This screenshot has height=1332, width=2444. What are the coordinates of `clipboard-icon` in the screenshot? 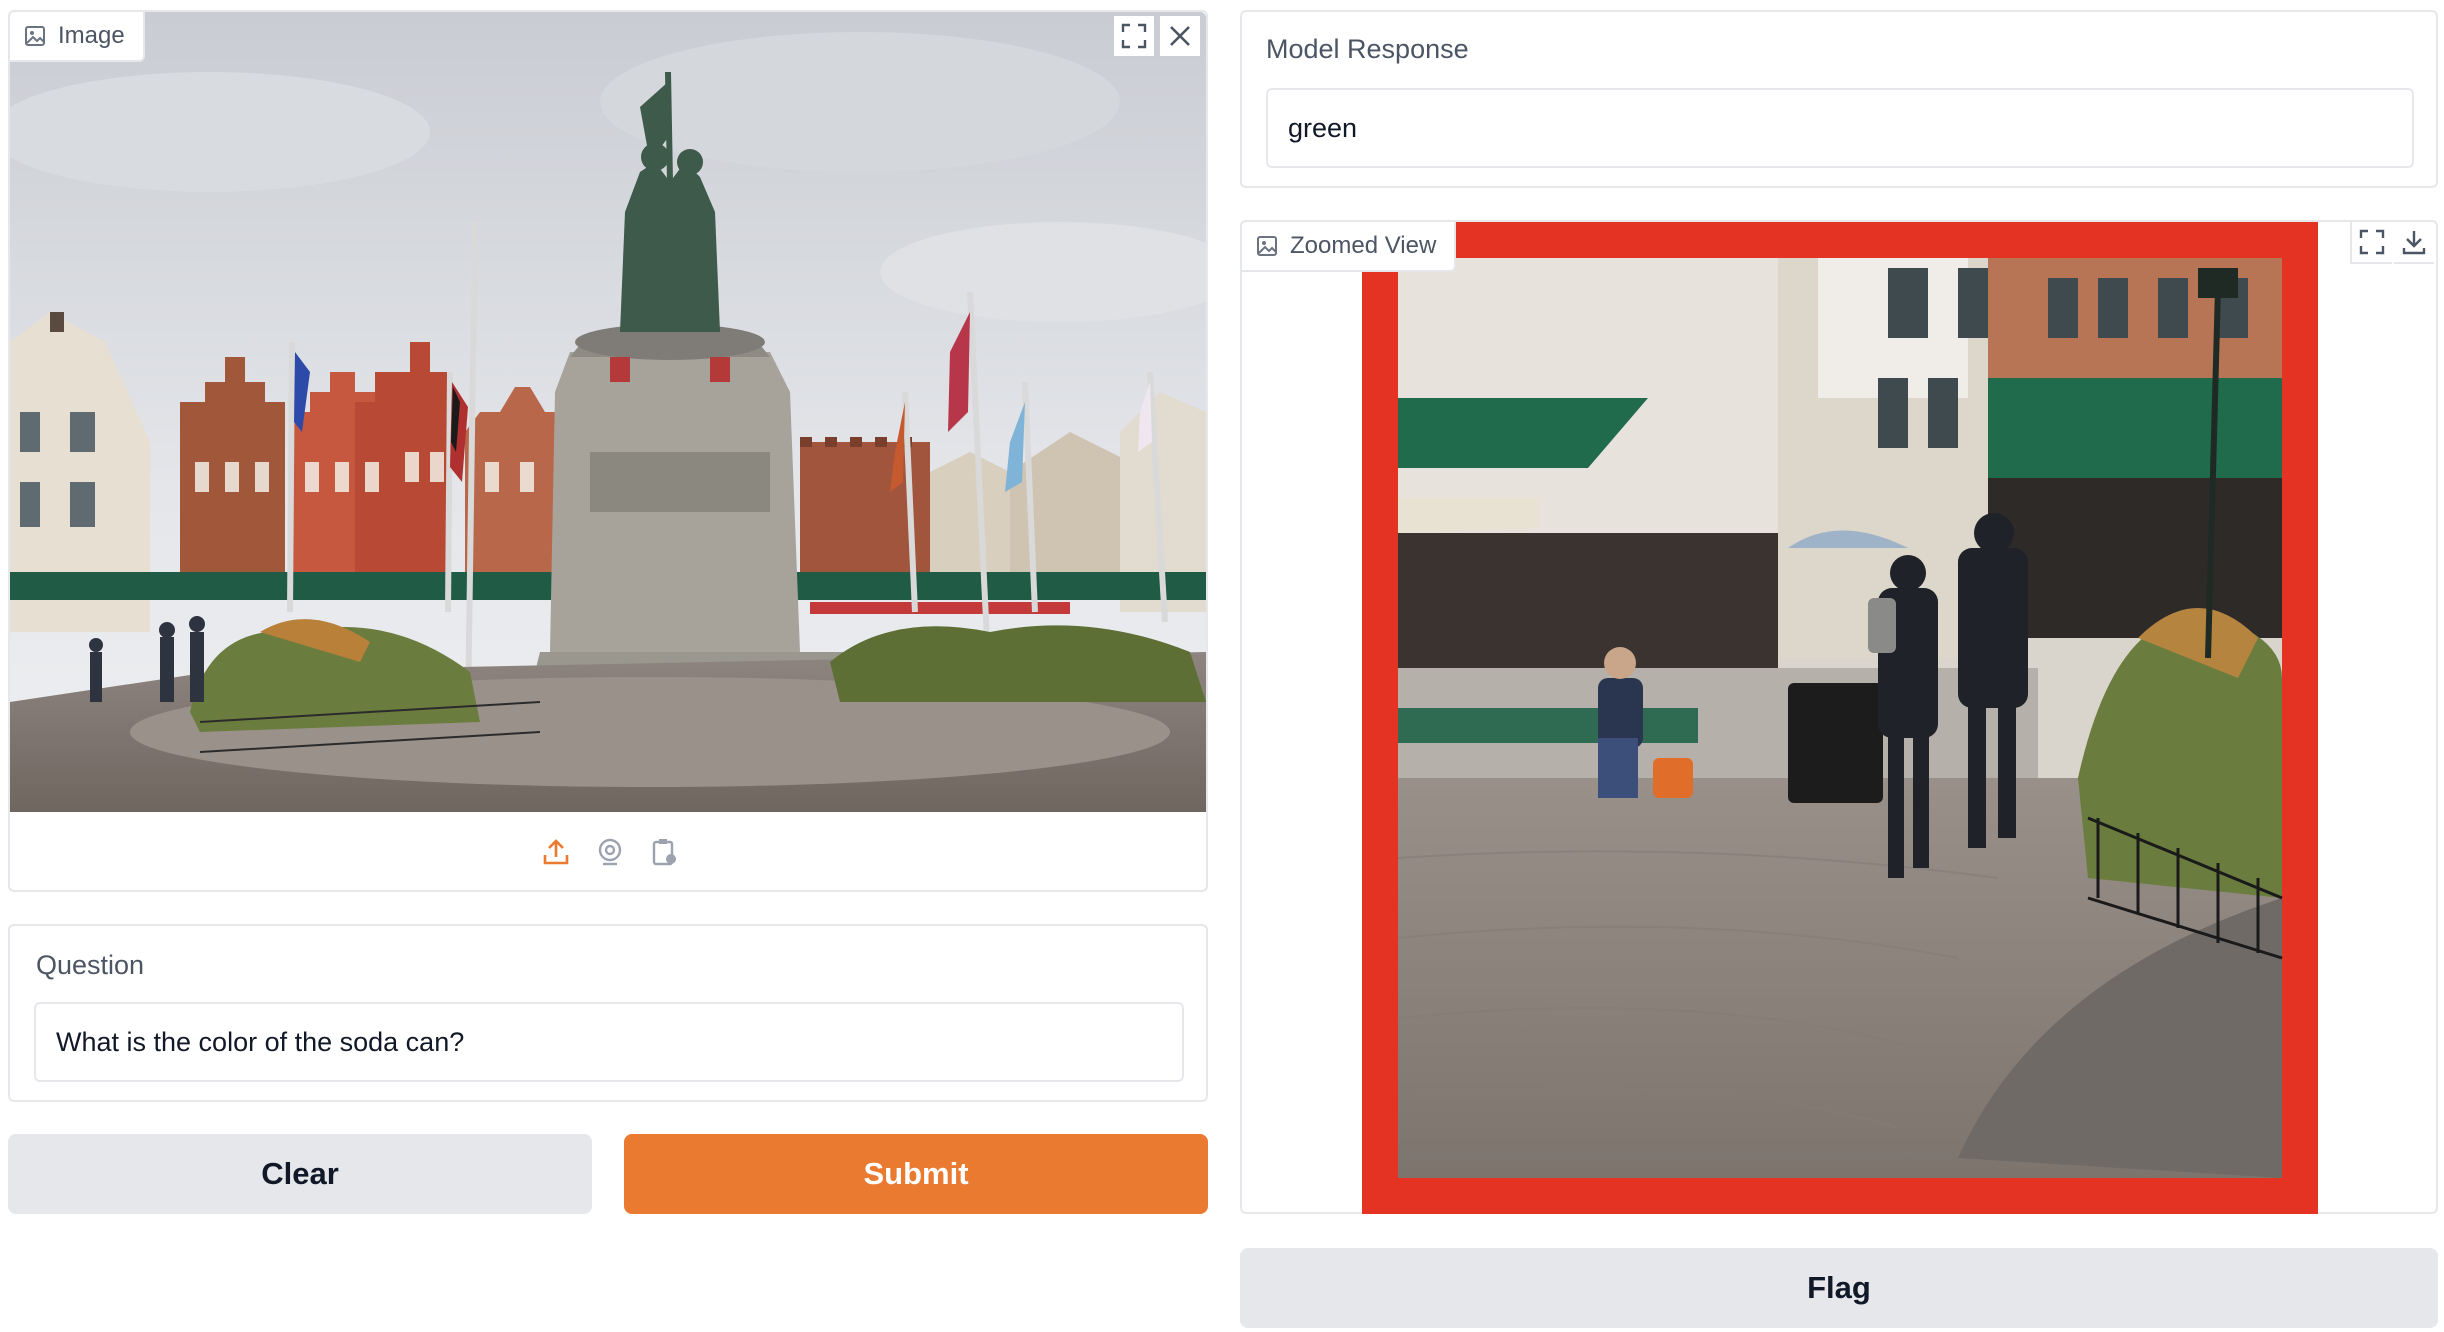 It's located at (664, 852).